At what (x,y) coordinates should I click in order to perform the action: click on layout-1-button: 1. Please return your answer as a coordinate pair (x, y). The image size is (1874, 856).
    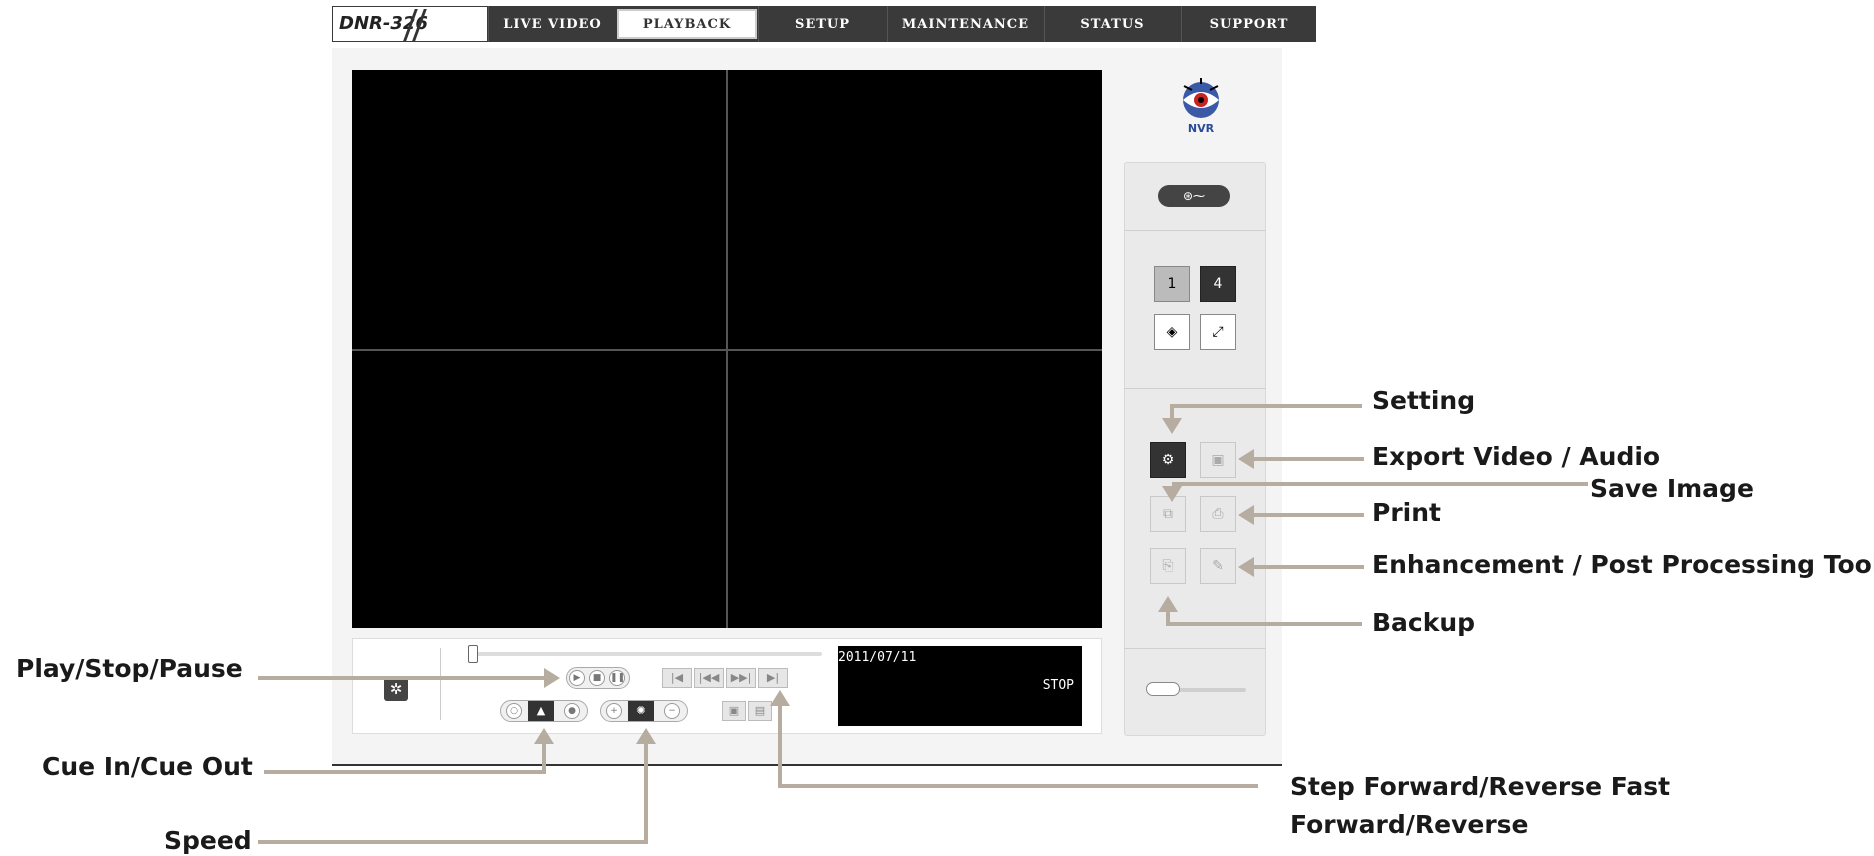
    Looking at the image, I should click on (1172, 284).